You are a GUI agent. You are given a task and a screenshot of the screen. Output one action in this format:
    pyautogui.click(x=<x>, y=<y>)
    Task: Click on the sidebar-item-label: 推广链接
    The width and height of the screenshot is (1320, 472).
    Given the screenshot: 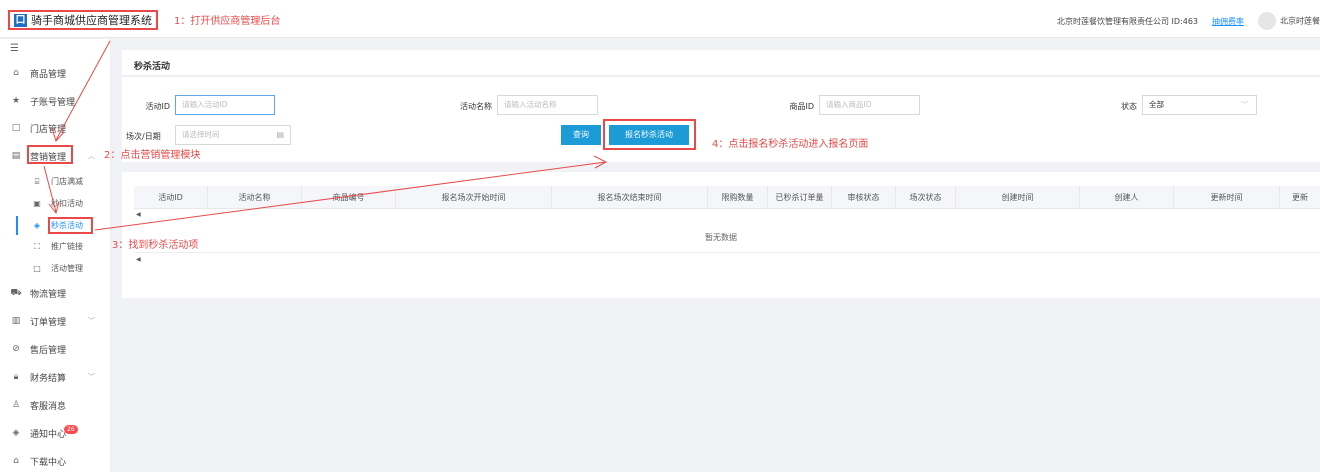 What is the action you would take?
    pyautogui.click(x=67, y=246)
    